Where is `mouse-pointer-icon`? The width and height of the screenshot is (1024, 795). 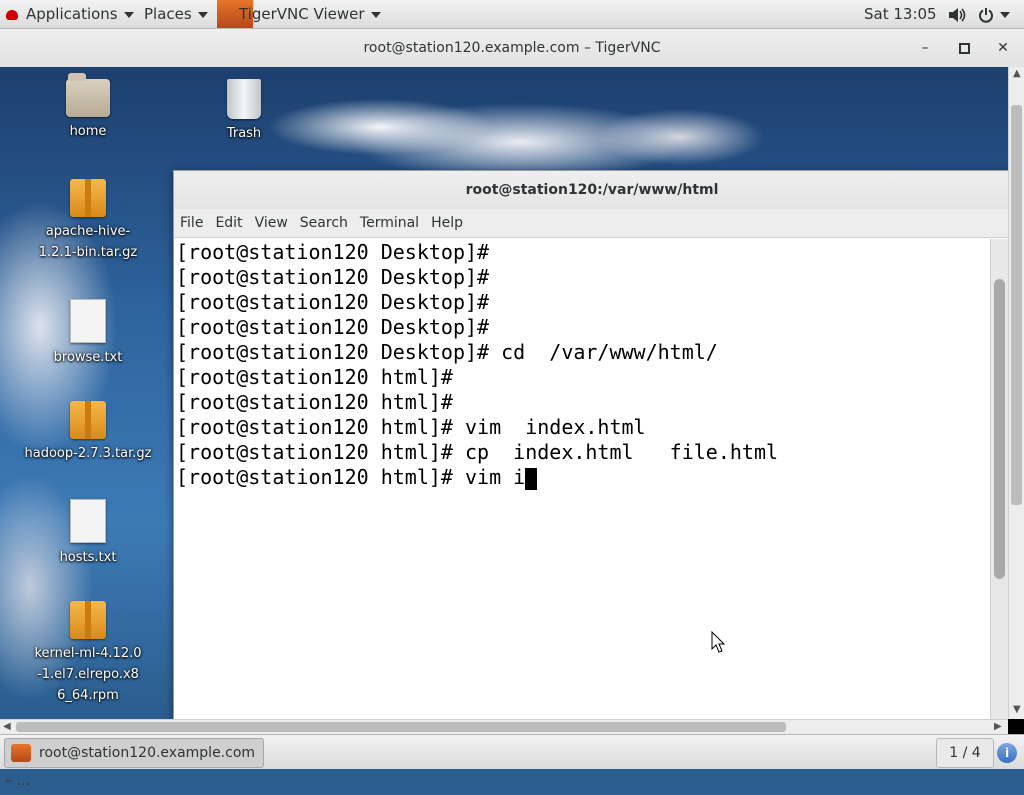 mouse-pointer-icon is located at coordinates (718, 642).